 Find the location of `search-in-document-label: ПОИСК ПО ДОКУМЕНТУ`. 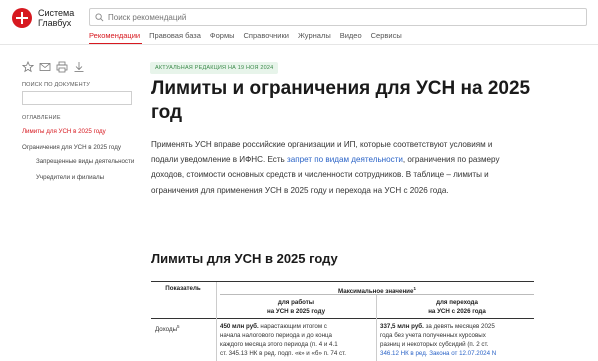

search-in-document-label: ПОИСК ПО ДОКУМЕНТУ is located at coordinates (56, 85).